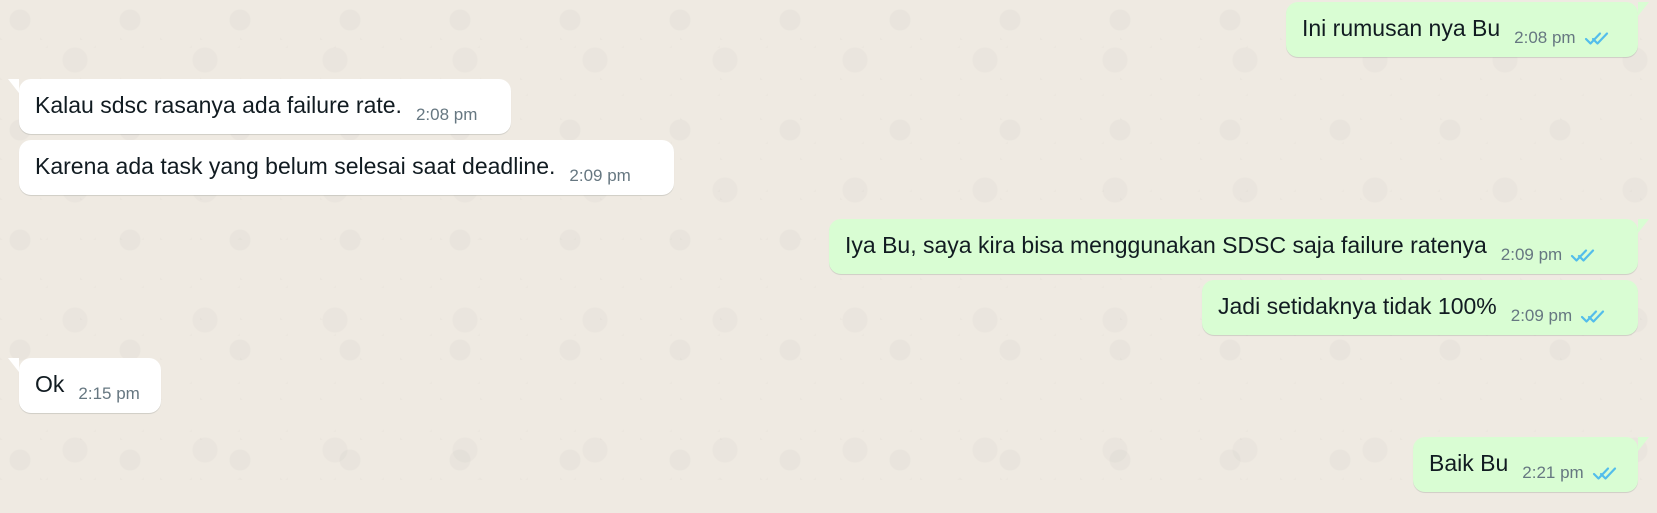 The height and width of the screenshot is (513, 1657). I want to click on message-text: Baik Bu, so click(1469, 463).